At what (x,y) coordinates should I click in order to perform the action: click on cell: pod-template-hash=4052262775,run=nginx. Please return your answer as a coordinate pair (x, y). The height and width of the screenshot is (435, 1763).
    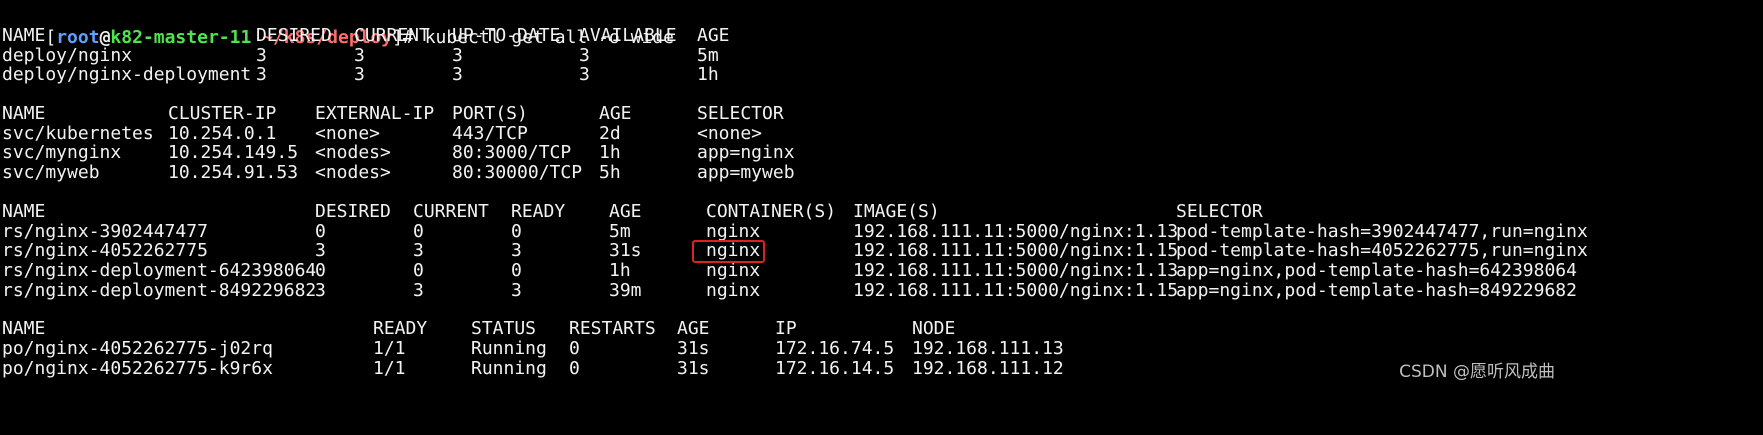
    Looking at the image, I should click on (1382, 250).